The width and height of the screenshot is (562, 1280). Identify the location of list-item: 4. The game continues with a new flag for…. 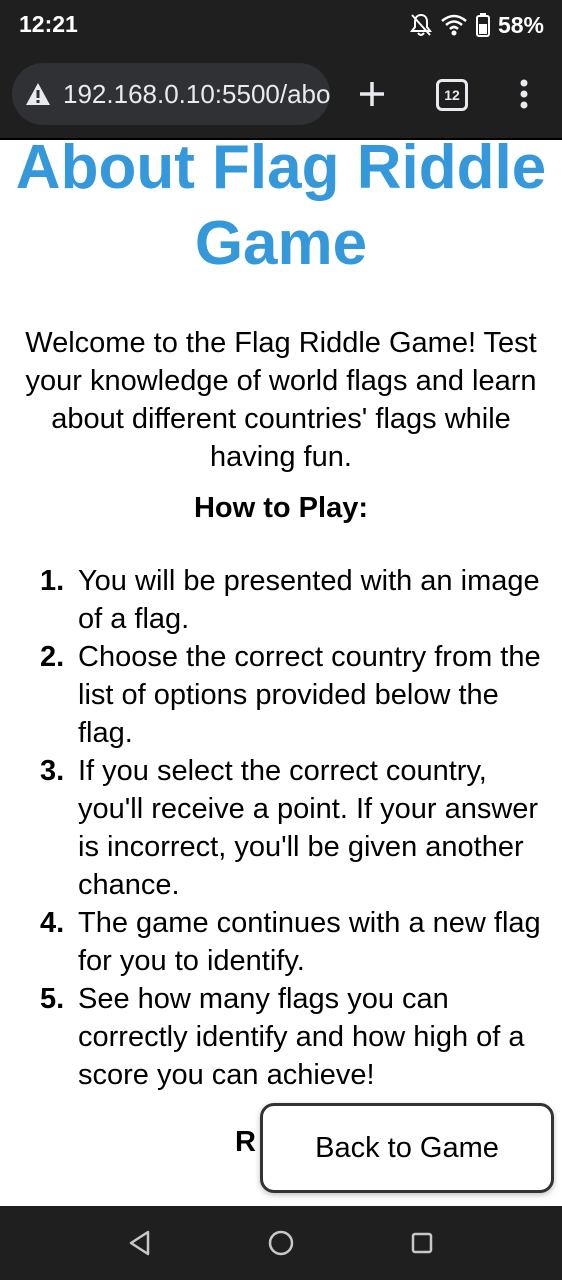
(300, 942).